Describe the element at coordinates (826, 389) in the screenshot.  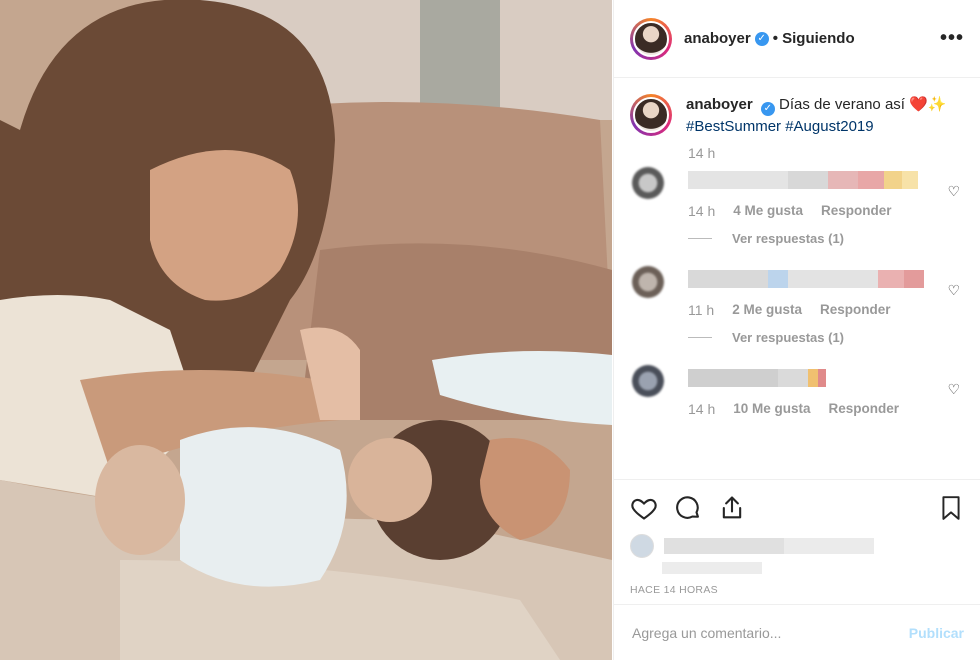
I see `comment-body: 14 h 10 Me gusta Responder` at that location.